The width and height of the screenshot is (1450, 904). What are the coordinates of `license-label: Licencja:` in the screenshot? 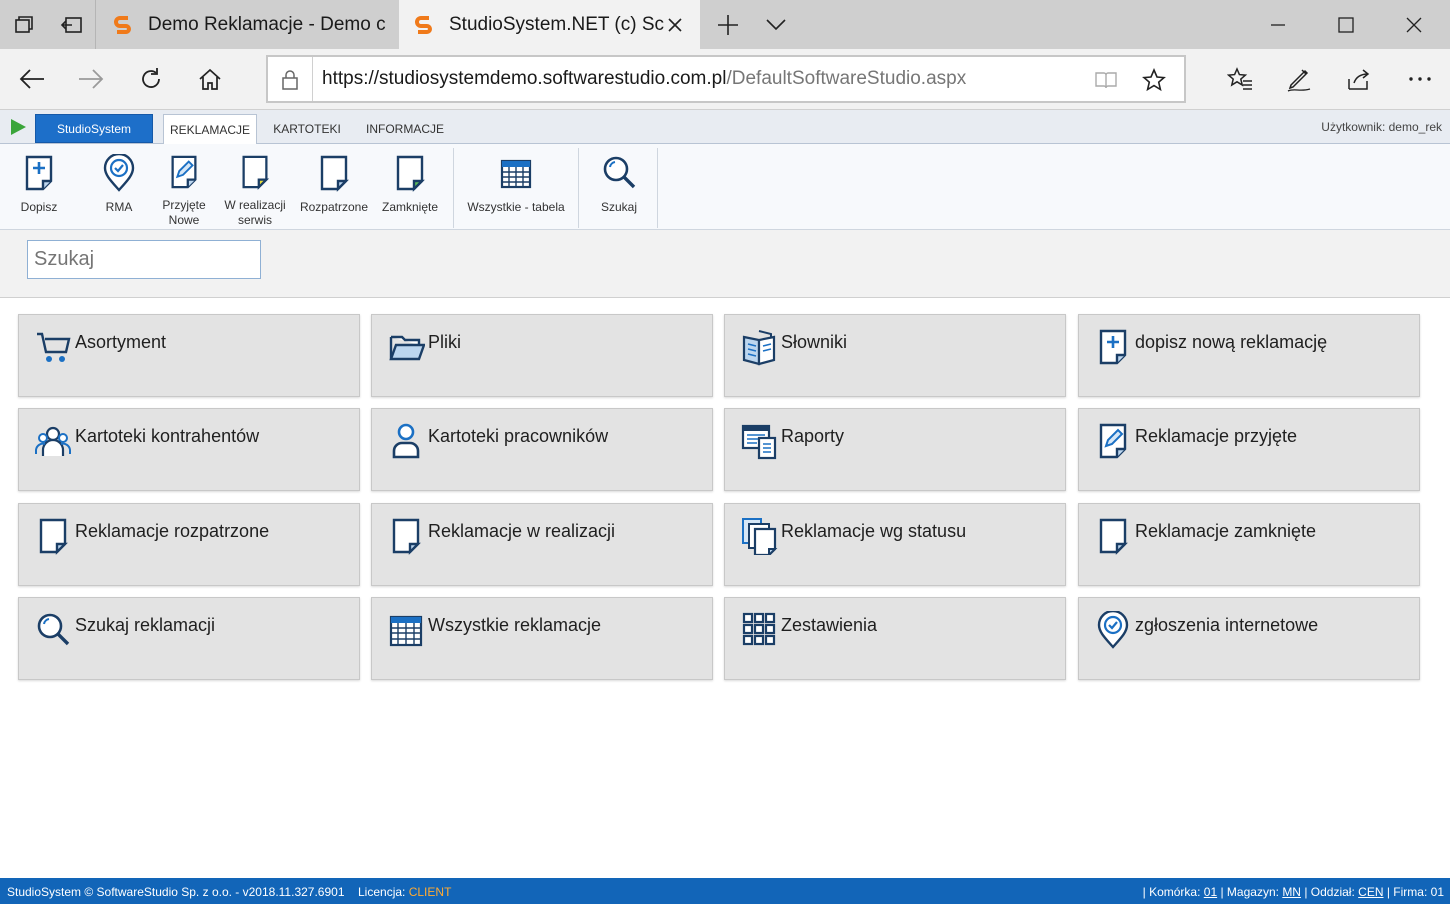 It's located at (382, 892).